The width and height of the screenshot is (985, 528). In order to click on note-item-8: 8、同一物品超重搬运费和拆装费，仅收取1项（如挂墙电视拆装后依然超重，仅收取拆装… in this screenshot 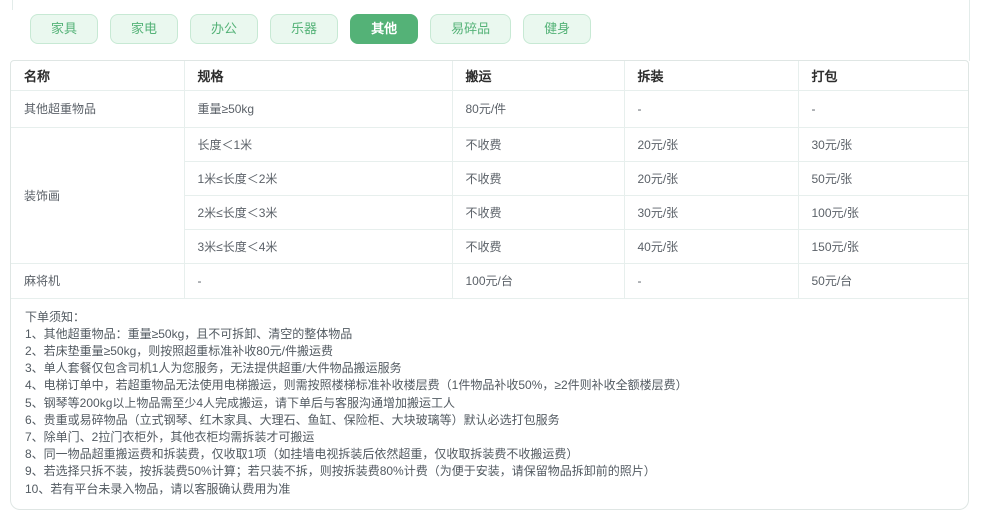, I will do `click(302, 454)`.